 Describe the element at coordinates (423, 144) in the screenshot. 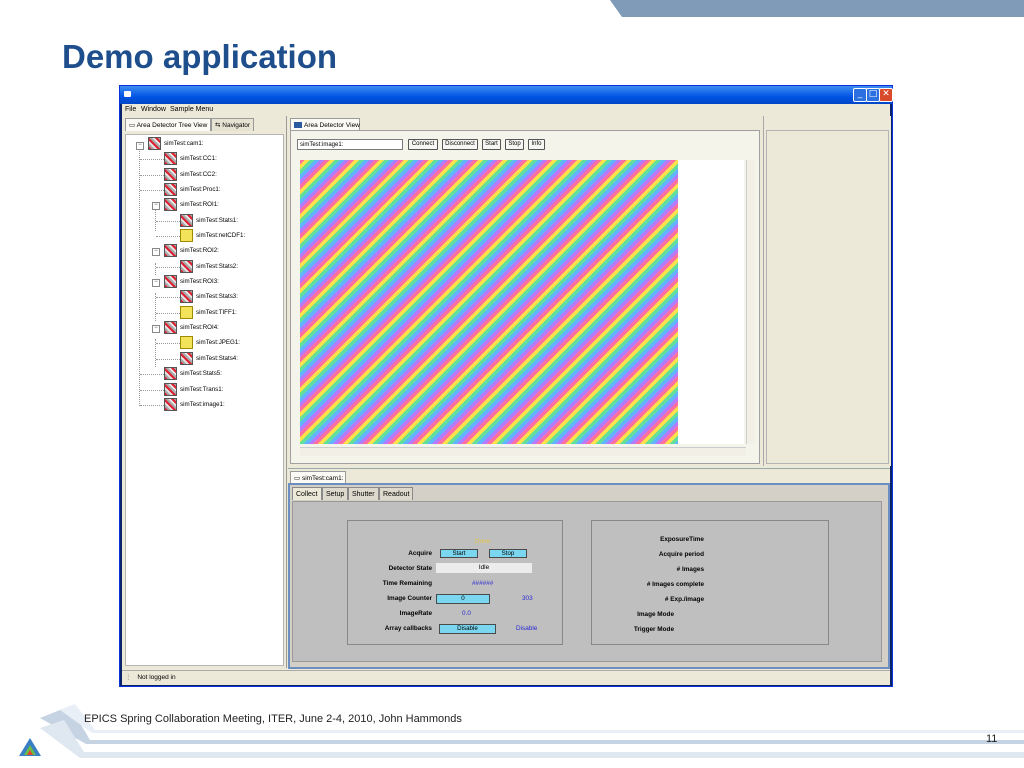

I see `connect-button: Connect` at that location.